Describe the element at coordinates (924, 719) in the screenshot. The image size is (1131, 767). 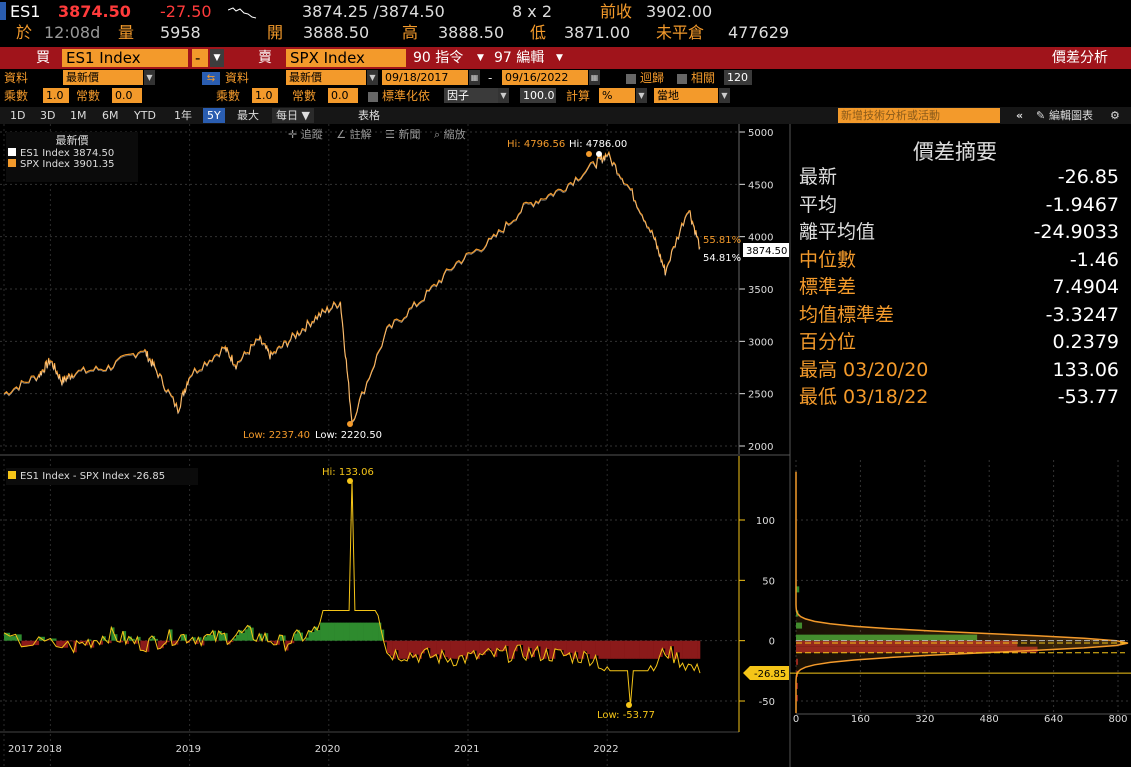
I see `hist-tick-label: 320` at that location.